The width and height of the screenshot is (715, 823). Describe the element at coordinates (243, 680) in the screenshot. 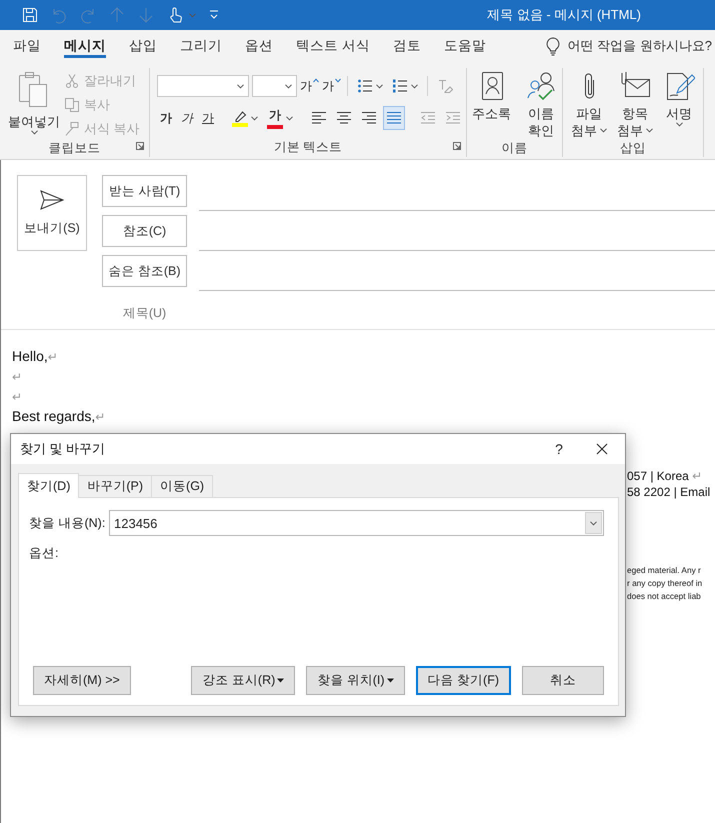

I see `dialog-button: 강조 표시(R)` at that location.